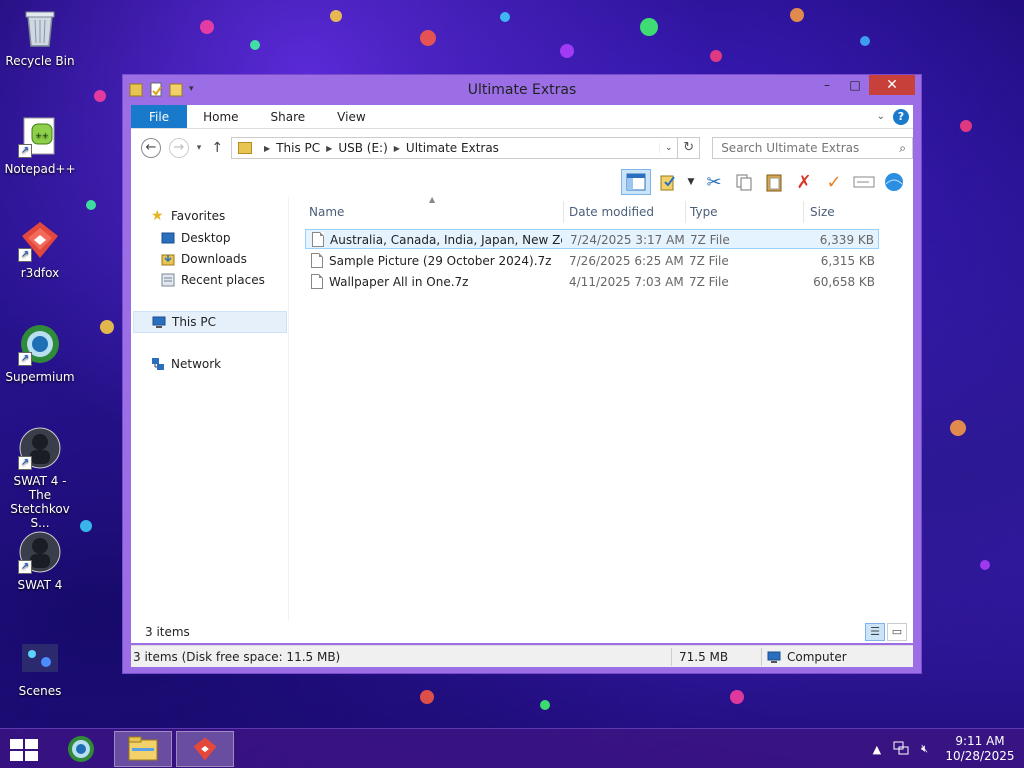  What do you see at coordinates (199, 148) in the screenshot?
I see `recent-locations-icon: ▾` at bounding box center [199, 148].